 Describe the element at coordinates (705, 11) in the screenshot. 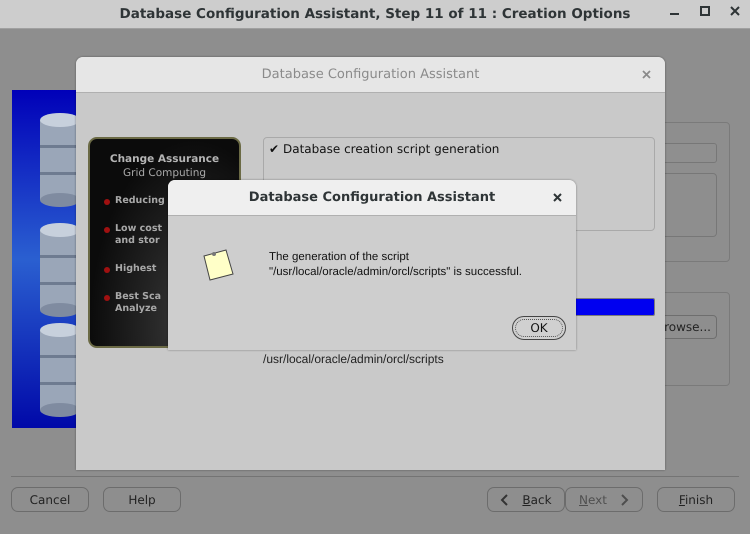

I see `maximize-icon` at that location.